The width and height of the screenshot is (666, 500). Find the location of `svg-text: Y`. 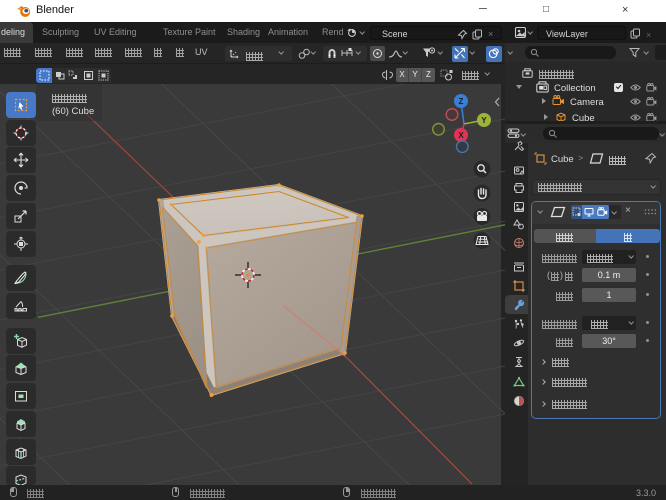

svg-text: Y is located at coordinates (484, 120).